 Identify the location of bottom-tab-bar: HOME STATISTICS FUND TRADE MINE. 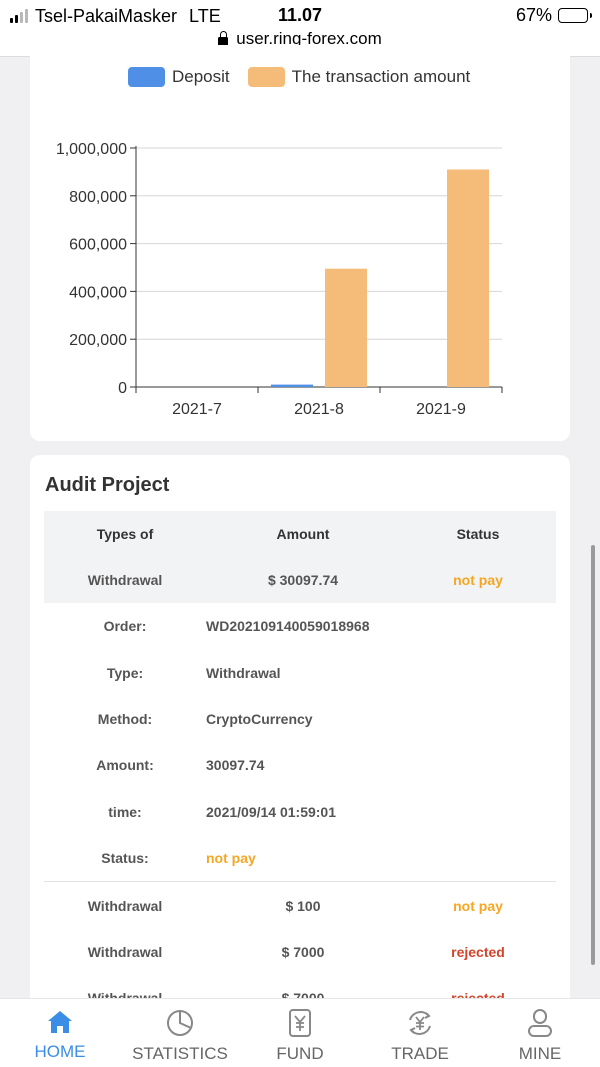
(300, 1032).